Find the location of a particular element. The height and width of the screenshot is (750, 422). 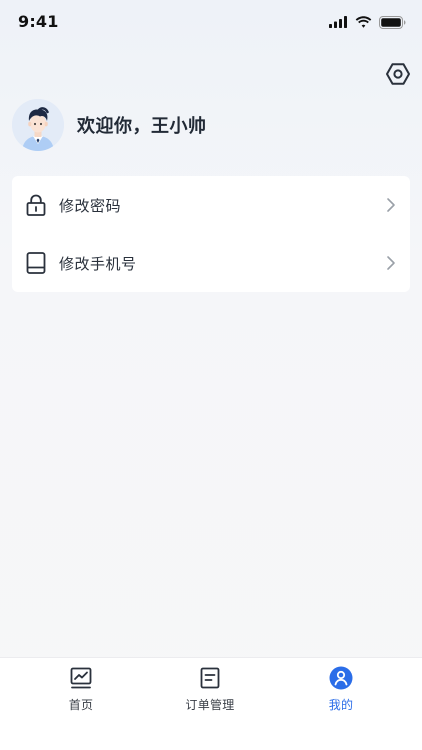

bottom-tab-bar: 首页 订单管理 我的 is located at coordinates (211, 703).